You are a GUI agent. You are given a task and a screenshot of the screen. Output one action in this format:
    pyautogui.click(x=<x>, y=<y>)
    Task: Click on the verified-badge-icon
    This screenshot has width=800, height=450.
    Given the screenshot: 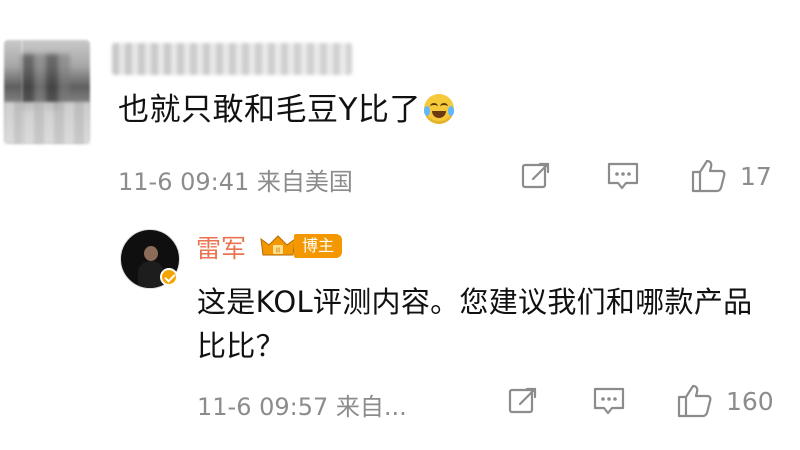 What is the action you would take?
    pyautogui.click(x=169, y=277)
    